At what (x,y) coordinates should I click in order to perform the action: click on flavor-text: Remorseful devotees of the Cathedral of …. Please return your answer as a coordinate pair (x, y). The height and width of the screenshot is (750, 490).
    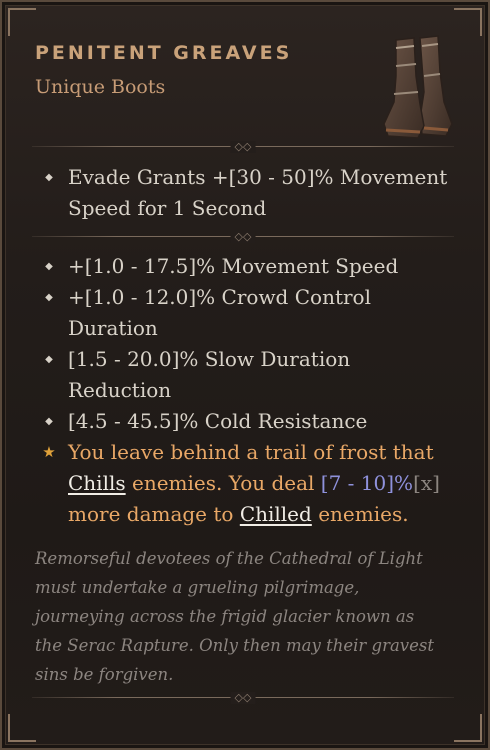
    Looking at the image, I should click on (234, 616).